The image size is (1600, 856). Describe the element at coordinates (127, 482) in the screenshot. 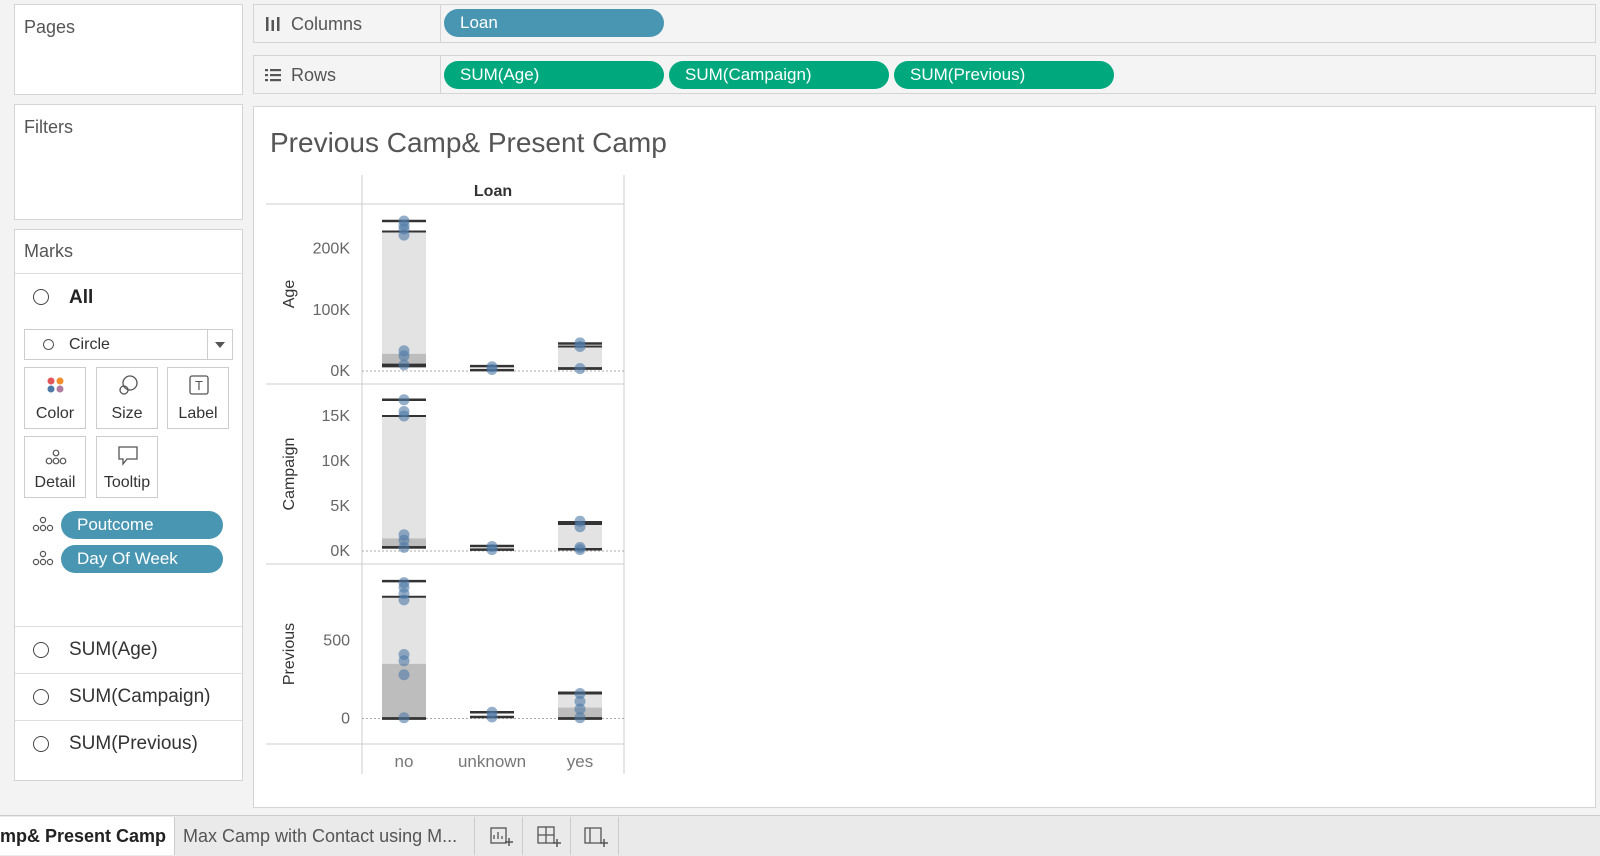

I see `tooltip-label: Tooltip` at that location.